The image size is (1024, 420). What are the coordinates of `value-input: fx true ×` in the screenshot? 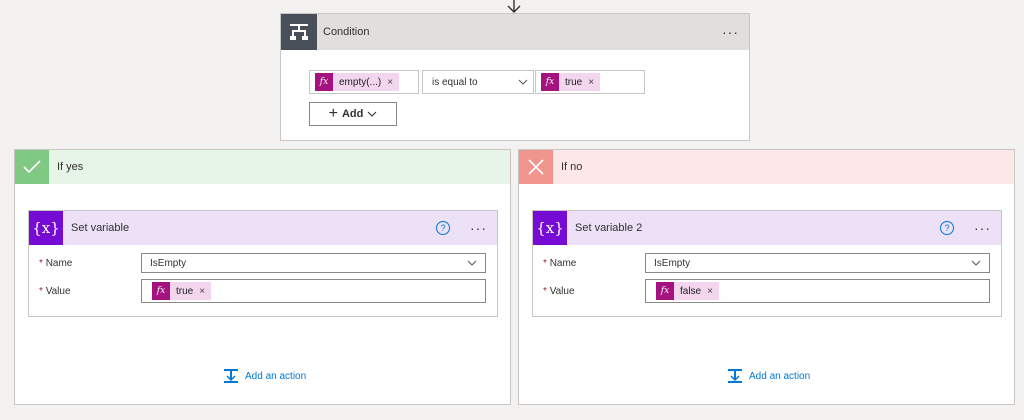 It's located at (313, 291).